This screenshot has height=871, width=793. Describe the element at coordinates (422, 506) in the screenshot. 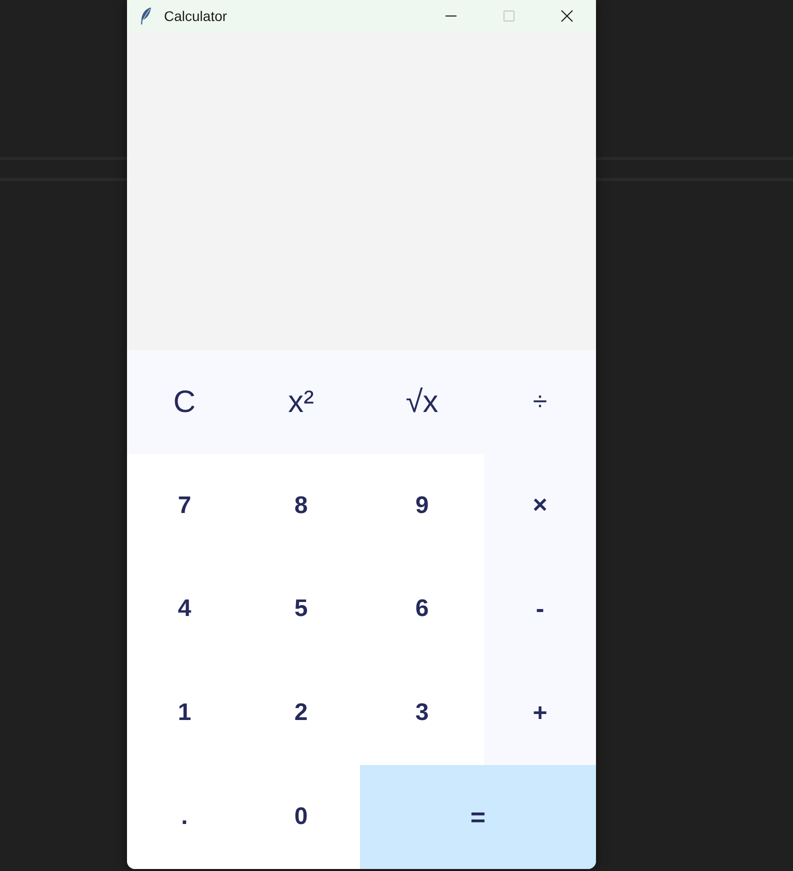

I see `digit-key: 9` at that location.